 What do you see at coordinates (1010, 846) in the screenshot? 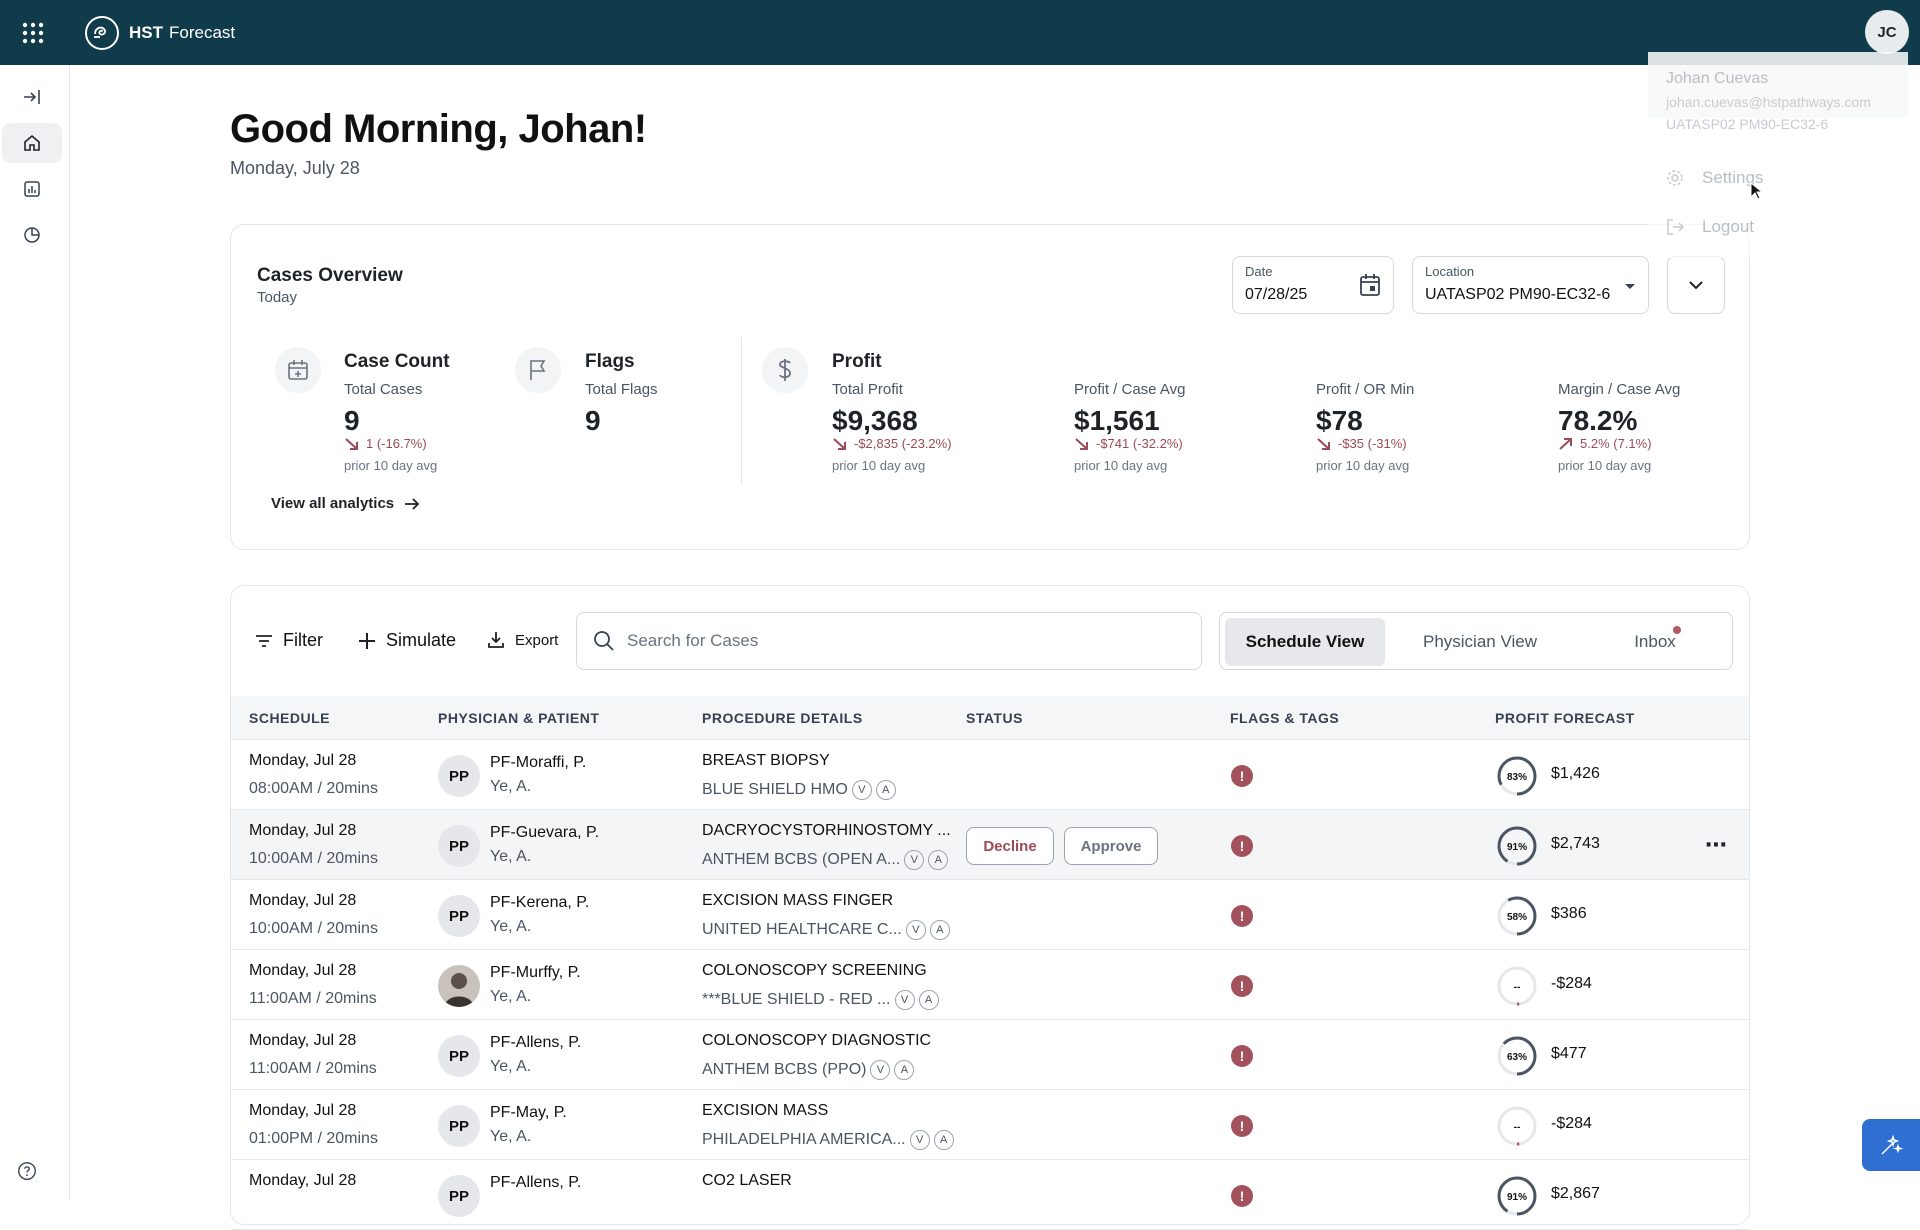
I see `decline-button: Decline` at bounding box center [1010, 846].